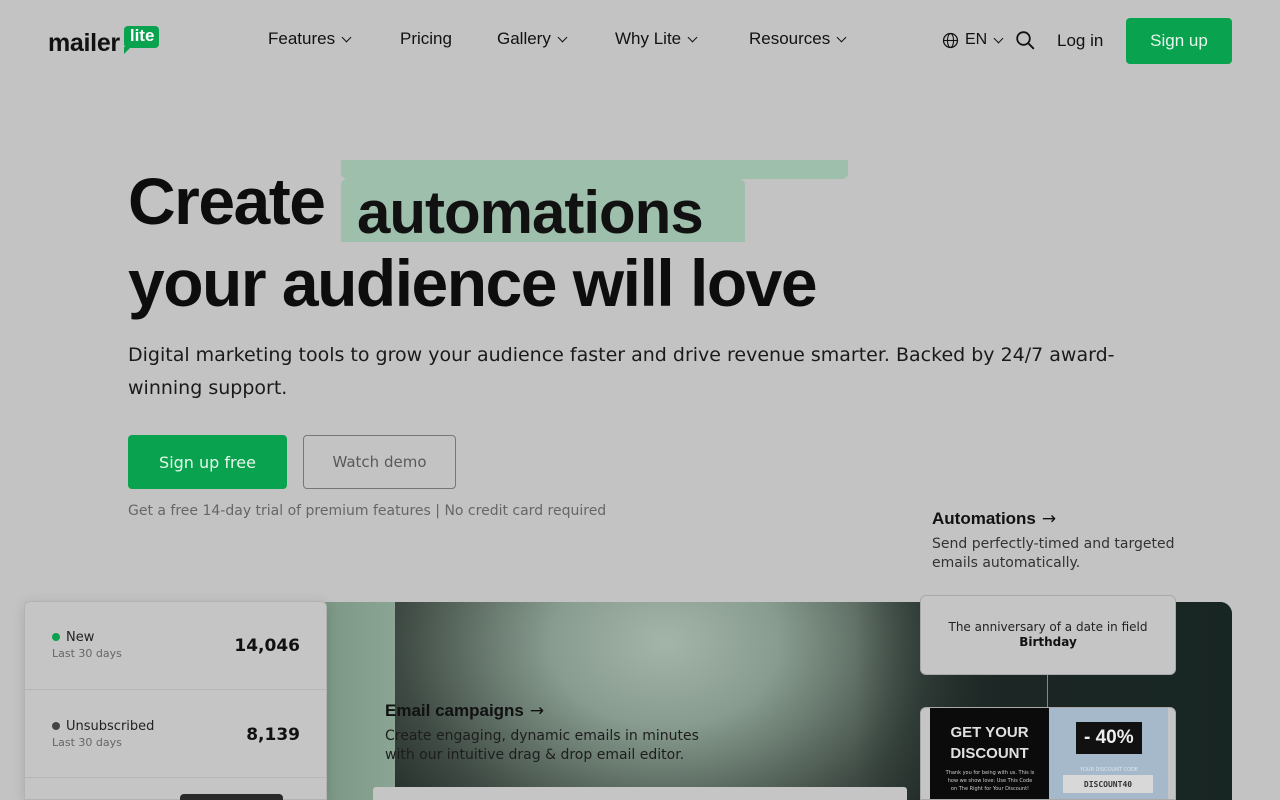  Describe the element at coordinates (984, 518) in the screenshot. I see `automations-title: Automations` at that location.